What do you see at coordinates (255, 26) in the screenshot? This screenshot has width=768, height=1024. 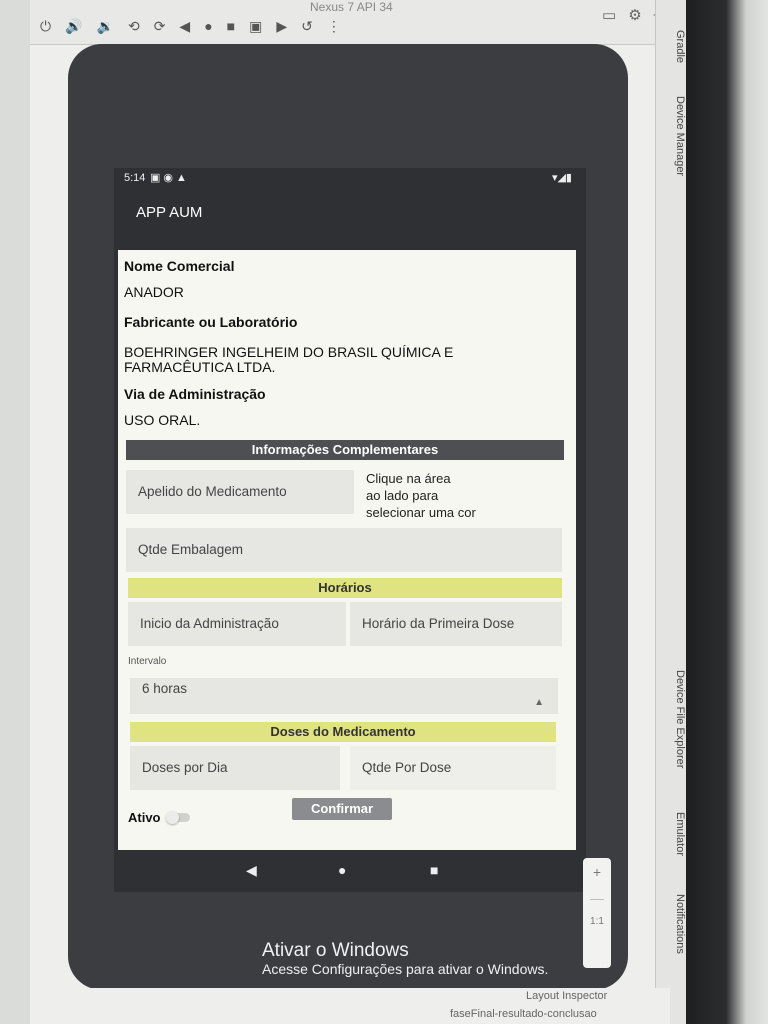 I see `camera-icon: ▣` at bounding box center [255, 26].